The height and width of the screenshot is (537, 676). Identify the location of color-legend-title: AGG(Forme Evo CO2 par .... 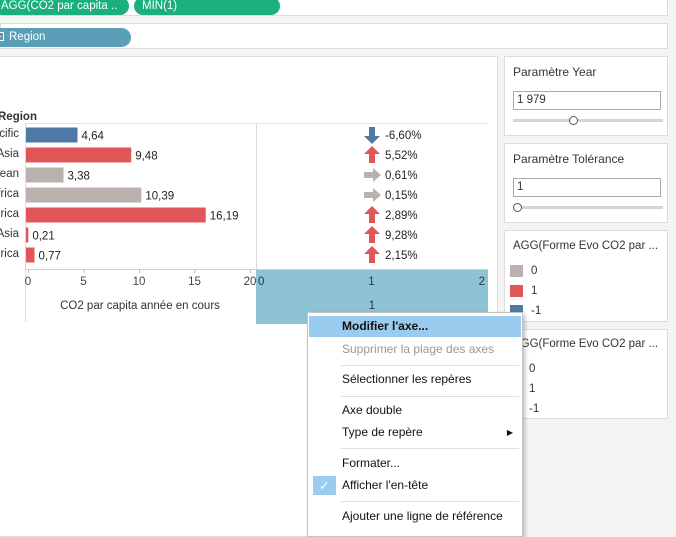
(586, 246).